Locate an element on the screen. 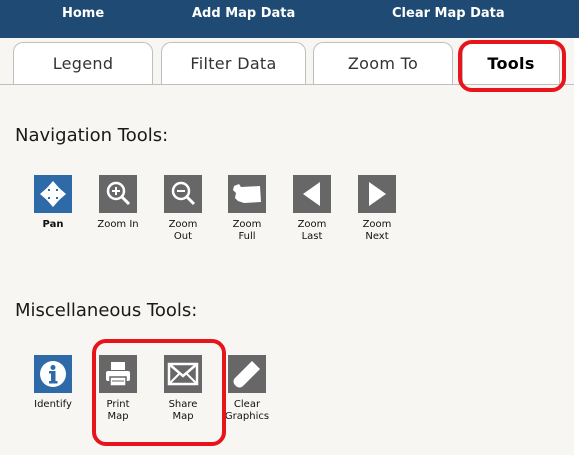 The image size is (579, 455). arrow-right-icon is located at coordinates (377, 194).